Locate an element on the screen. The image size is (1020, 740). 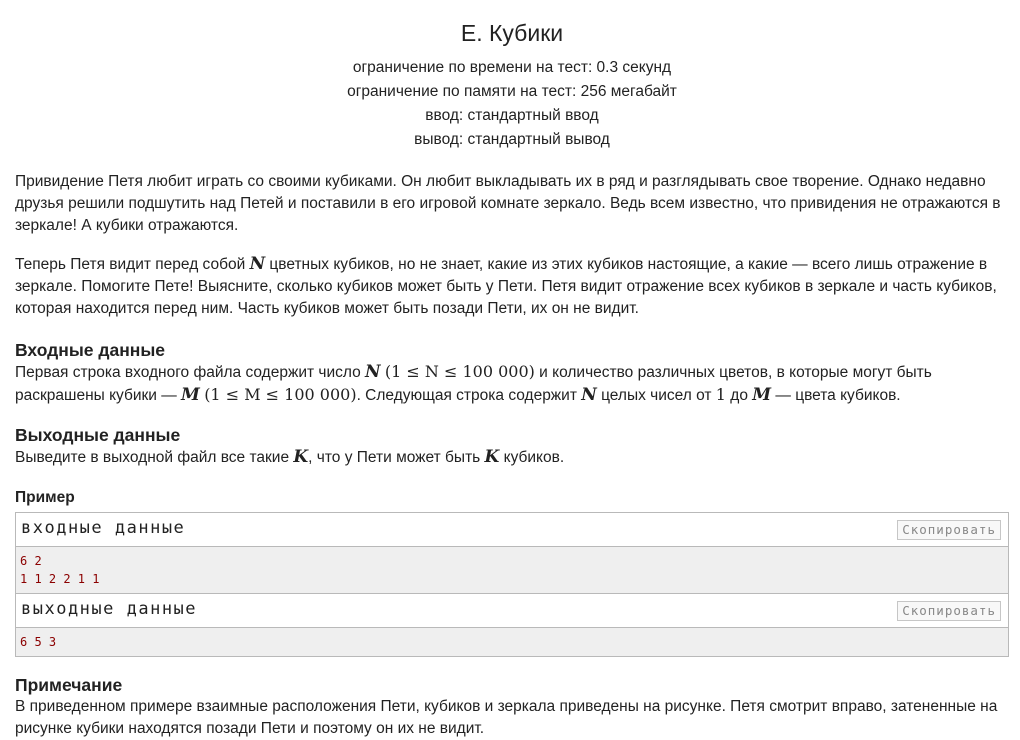
output-text: кубиков. is located at coordinates (532, 457).